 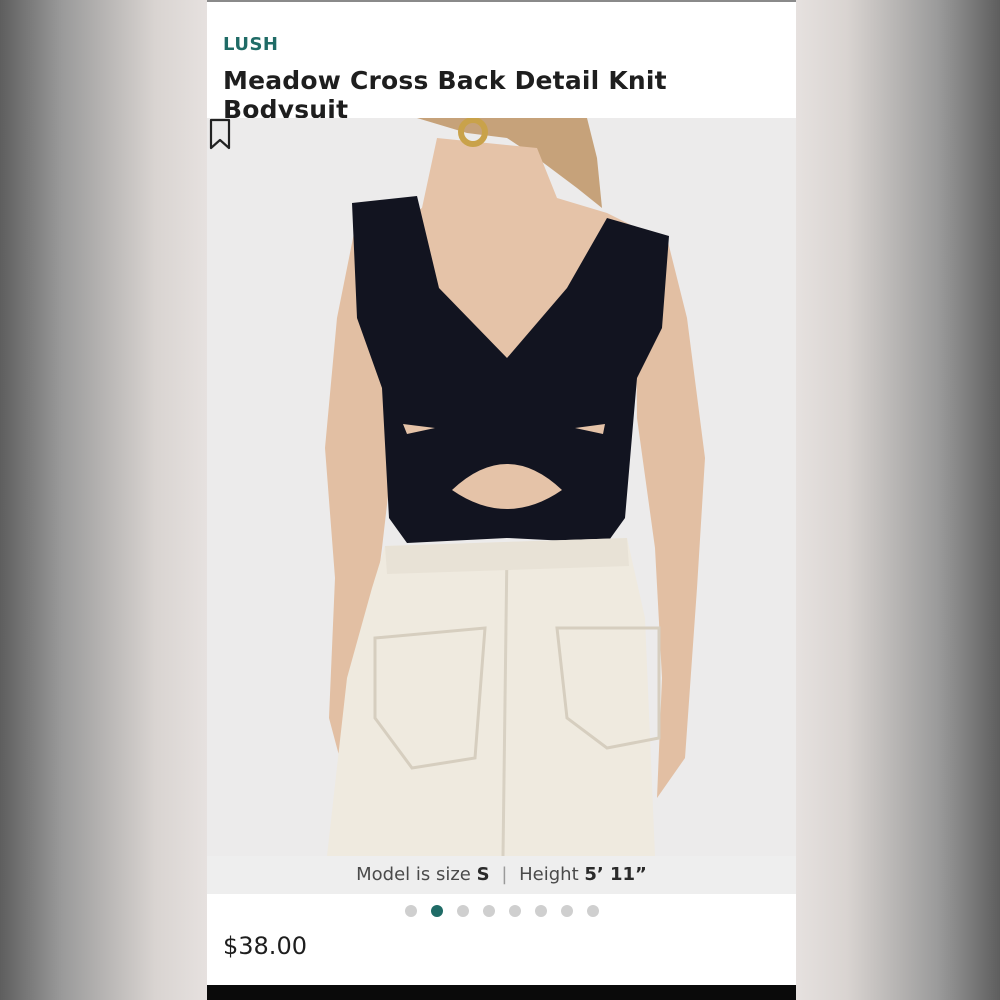 I want to click on product-price: $38.00, so click(x=265, y=946).